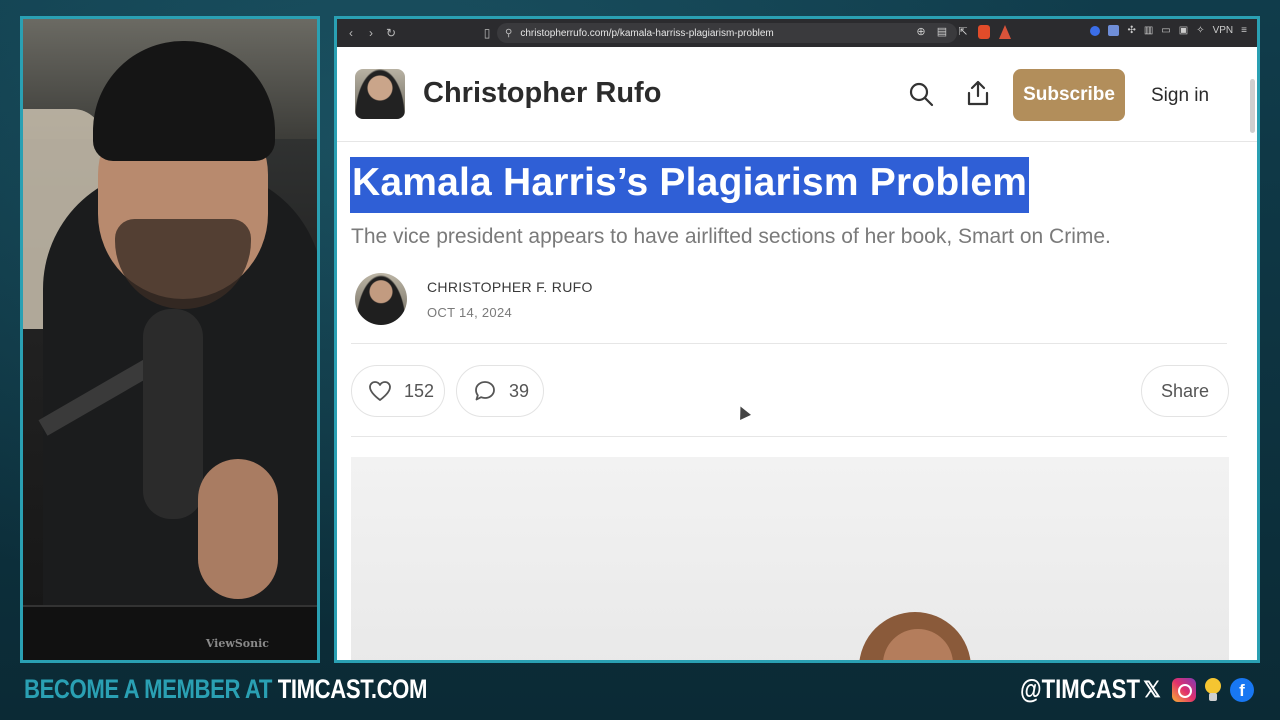  I want to click on extensions-area: ✣ ▥ ▭ ▣ ✧ VPN ≡, so click(1168, 30).